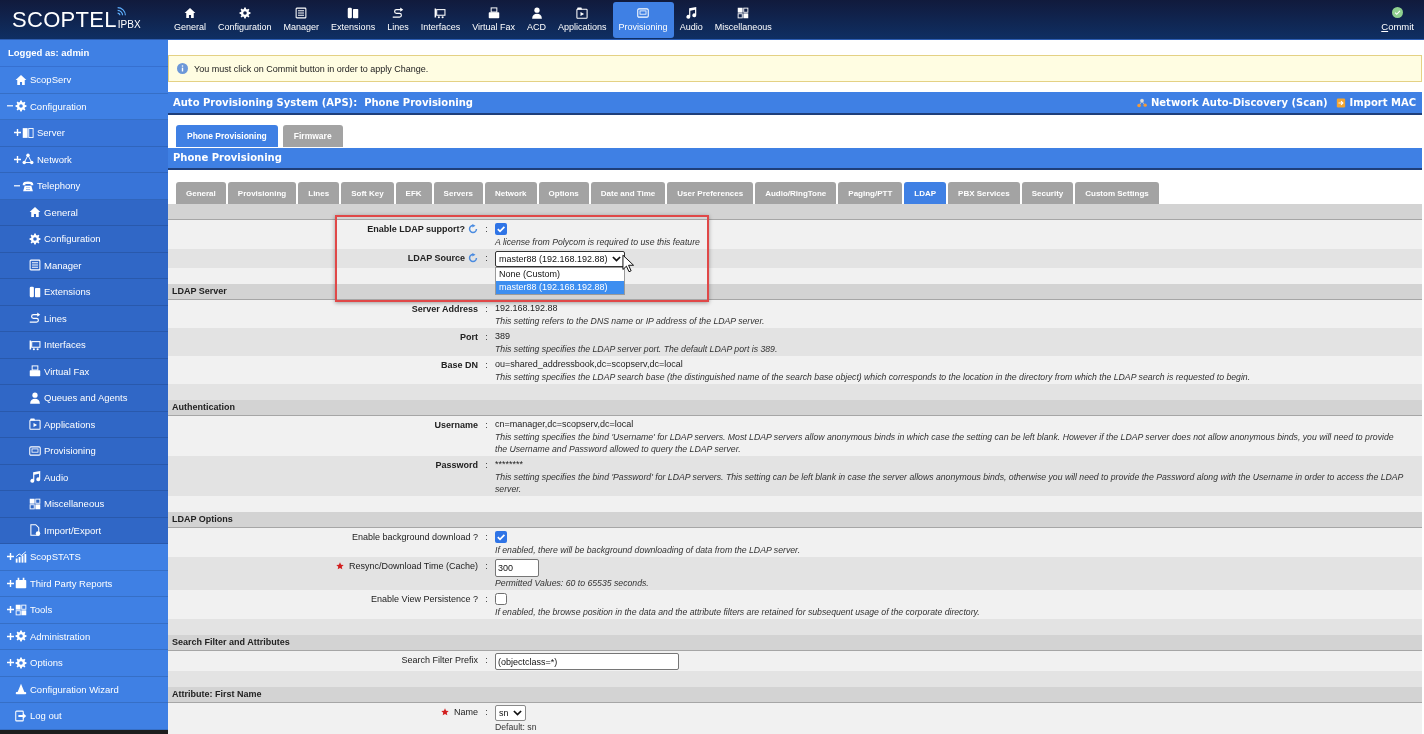  What do you see at coordinates (560, 287) in the screenshot?
I see `dropdown-option: master88 (192.168.192.88)` at bounding box center [560, 287].